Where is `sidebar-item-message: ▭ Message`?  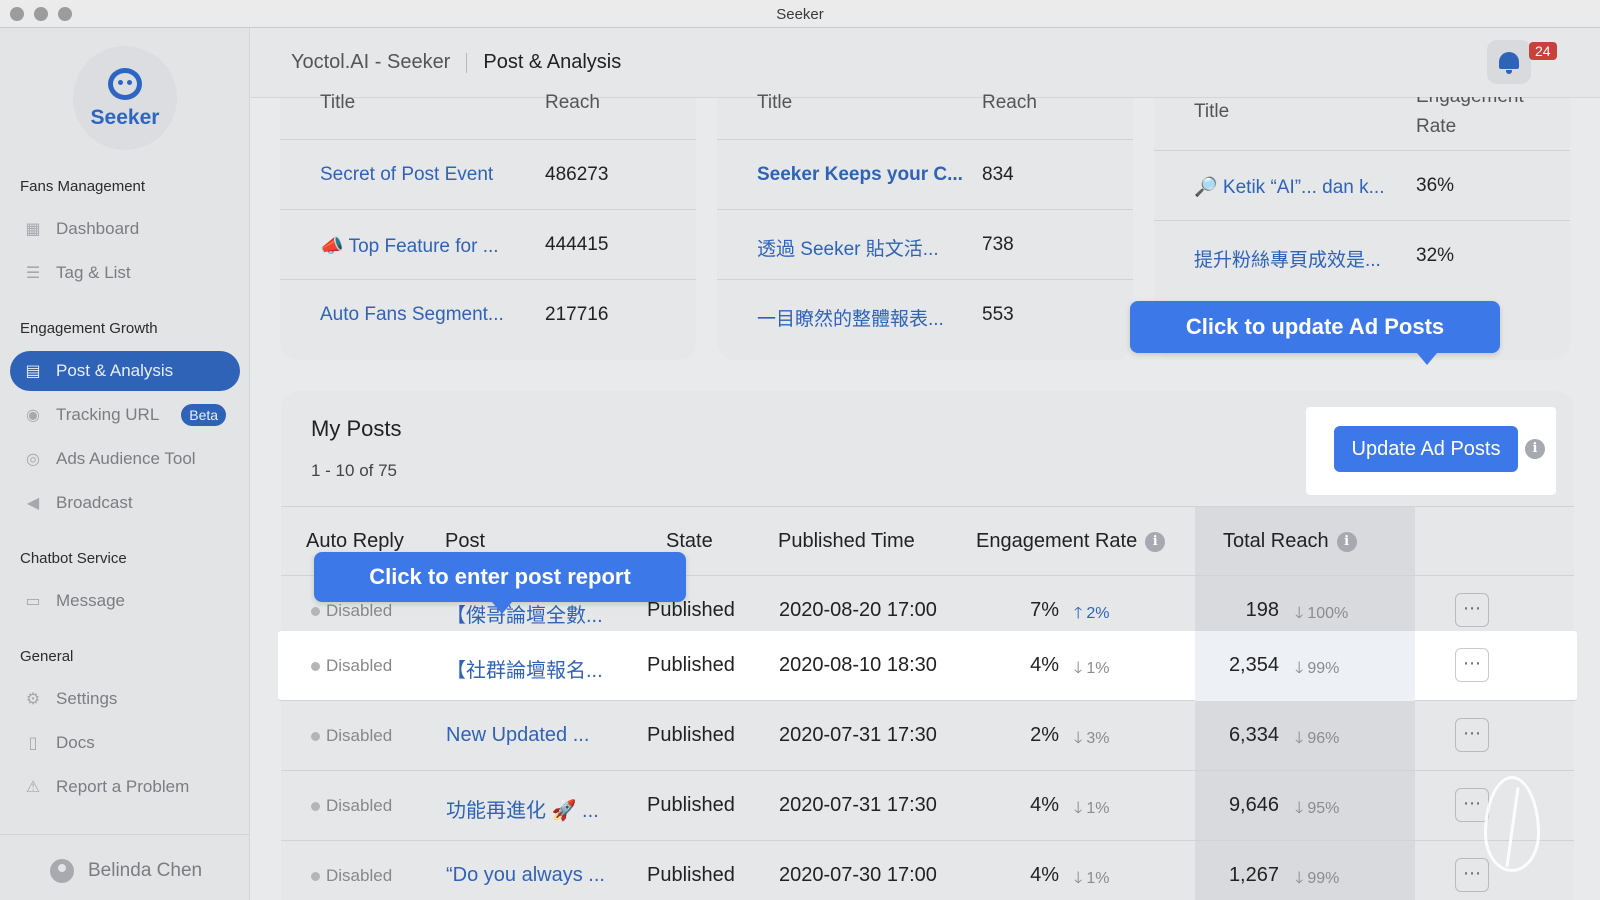 sidebar-item-message: ▭ Message is located at coordinates (125, 601).